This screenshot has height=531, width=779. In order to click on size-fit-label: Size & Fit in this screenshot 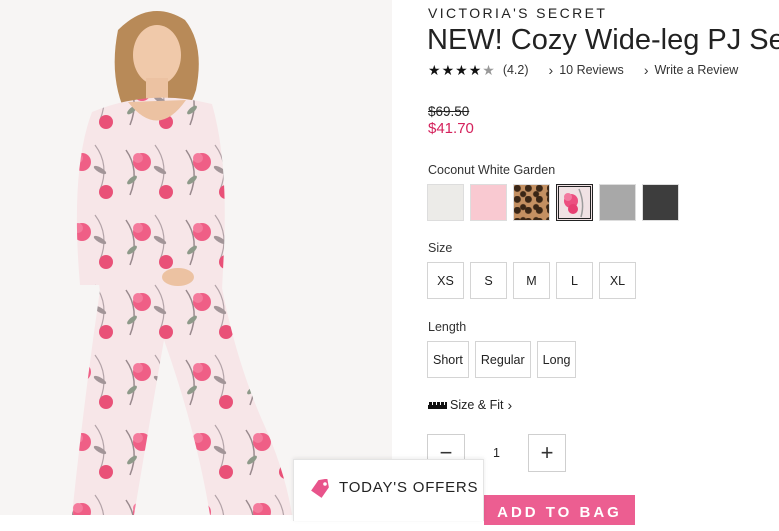, I will do `click(477, 405)`.